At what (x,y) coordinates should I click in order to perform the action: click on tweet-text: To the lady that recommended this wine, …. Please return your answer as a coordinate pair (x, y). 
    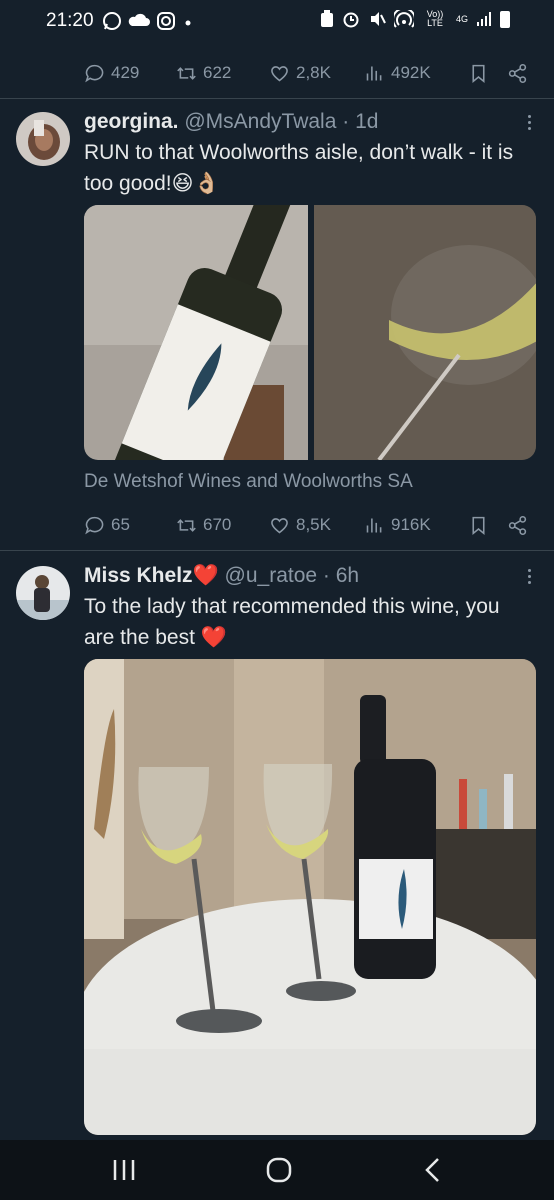
    Looking at the image, I should click on (292, 622).